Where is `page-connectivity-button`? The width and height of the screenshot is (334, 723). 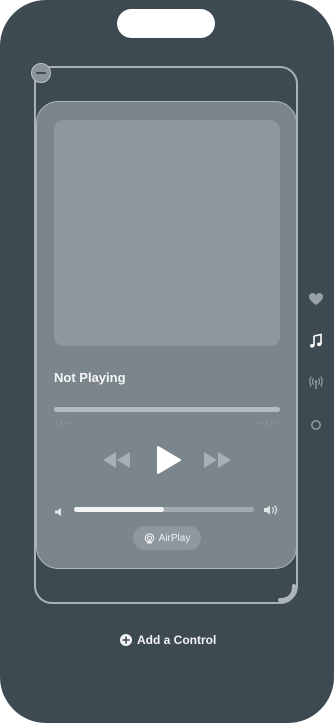 page-connectivity-button is located at coordinates (316, 383).